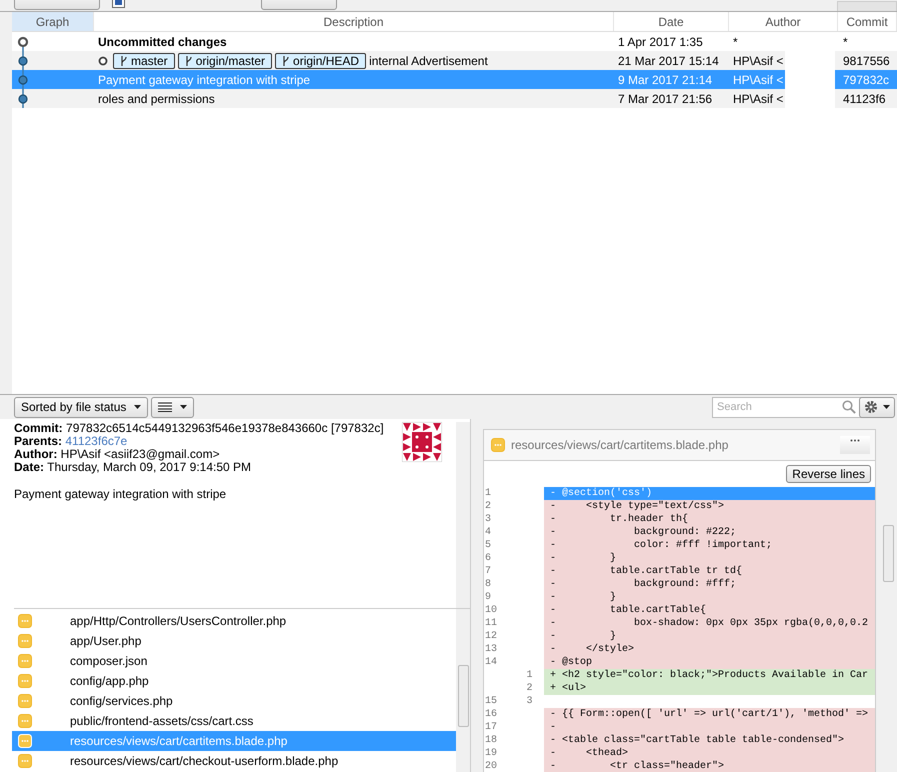 The height and width of the screenshot is (772, 897). What do you see at coordinates (133, 467) in the screenshot?
I see `date-line: Date: Thursday, March 09, 2017 9:14:50 PM` at bounding box center [133, 467].